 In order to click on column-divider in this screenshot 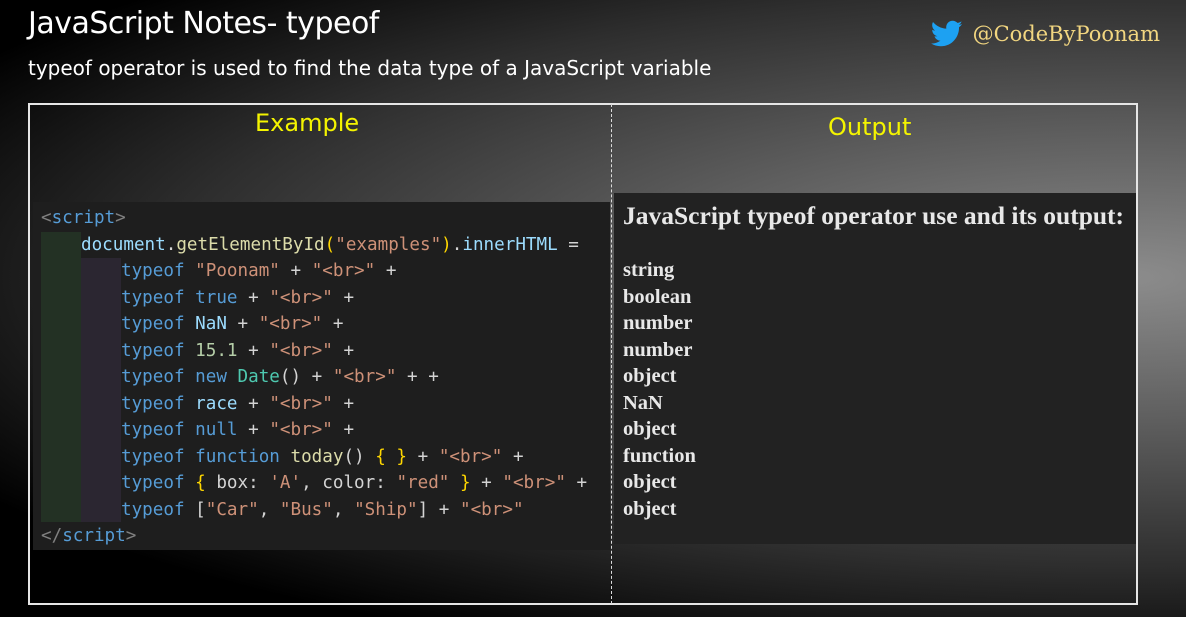, I will do `click(611, 354)`.